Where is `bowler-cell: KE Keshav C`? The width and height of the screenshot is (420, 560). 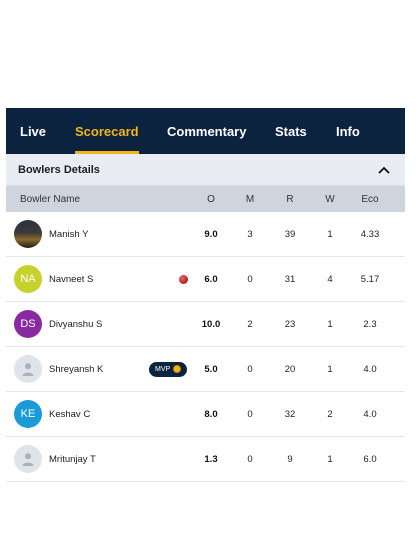 bowler-cell: KE Keshav C is located at coordinates (99, 414).